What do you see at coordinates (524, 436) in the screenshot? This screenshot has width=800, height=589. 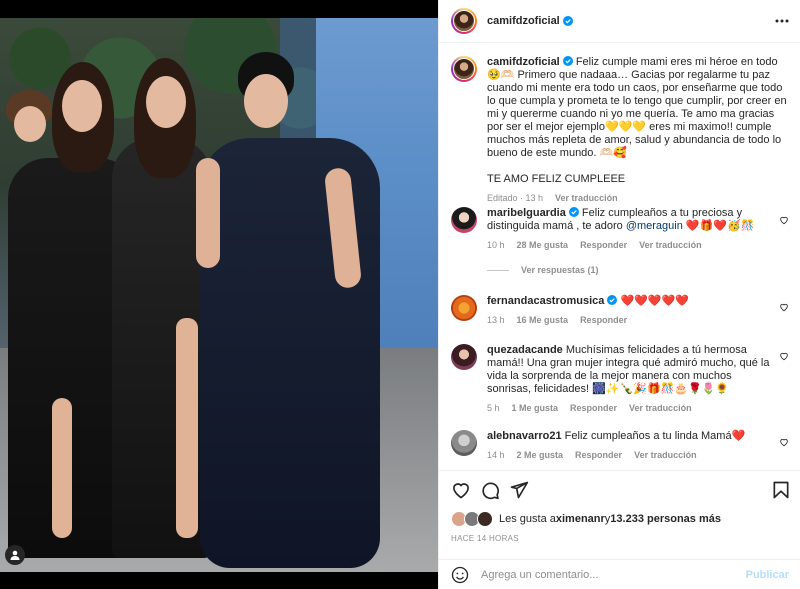 I see `commenter-username: alebnavarro21` at bounding box center [524, 436].